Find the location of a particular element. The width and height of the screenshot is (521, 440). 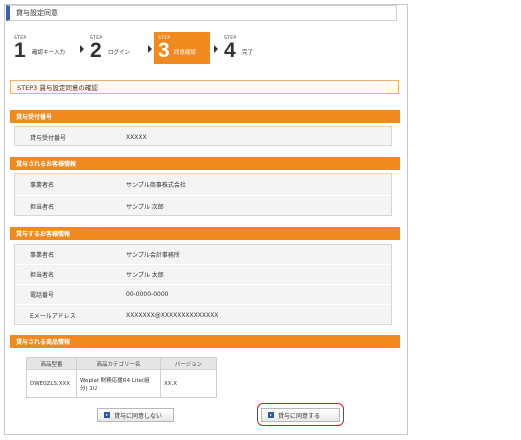

step-3-active: STEP 3 同意確認 is located at coordinates (182, 48).